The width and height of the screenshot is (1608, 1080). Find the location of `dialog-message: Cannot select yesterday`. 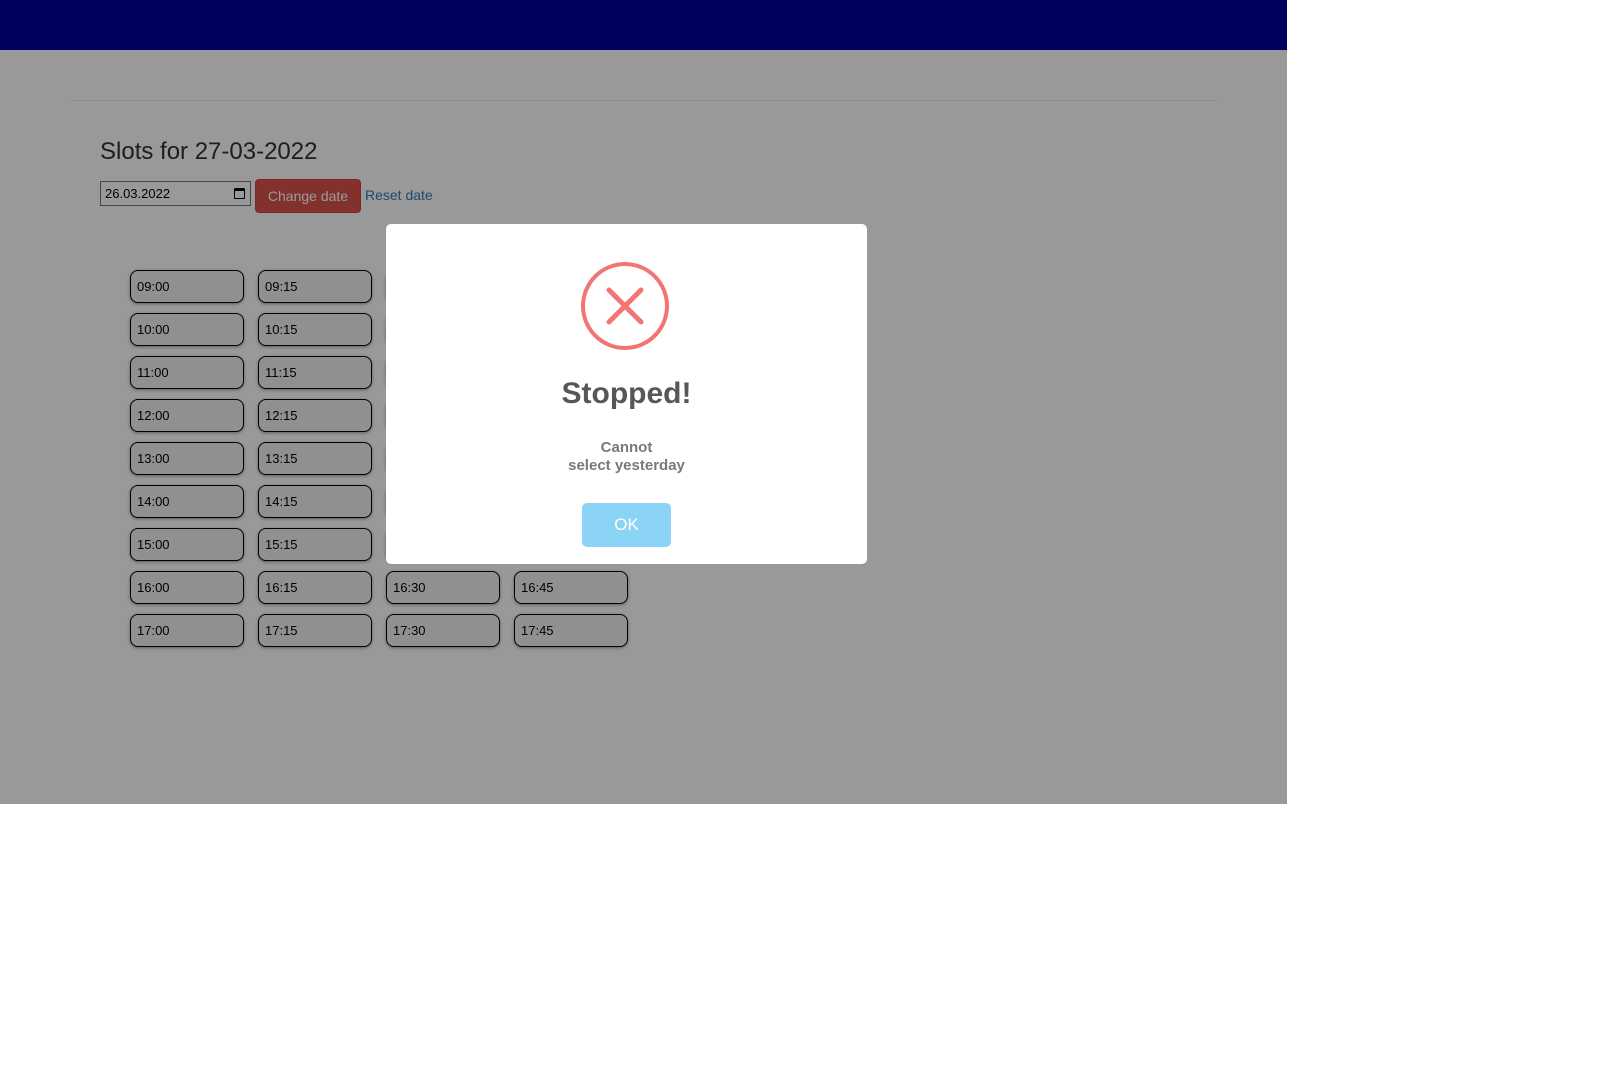

dialog-message: Cannot select yesterday is located at coordinates (626, 457).